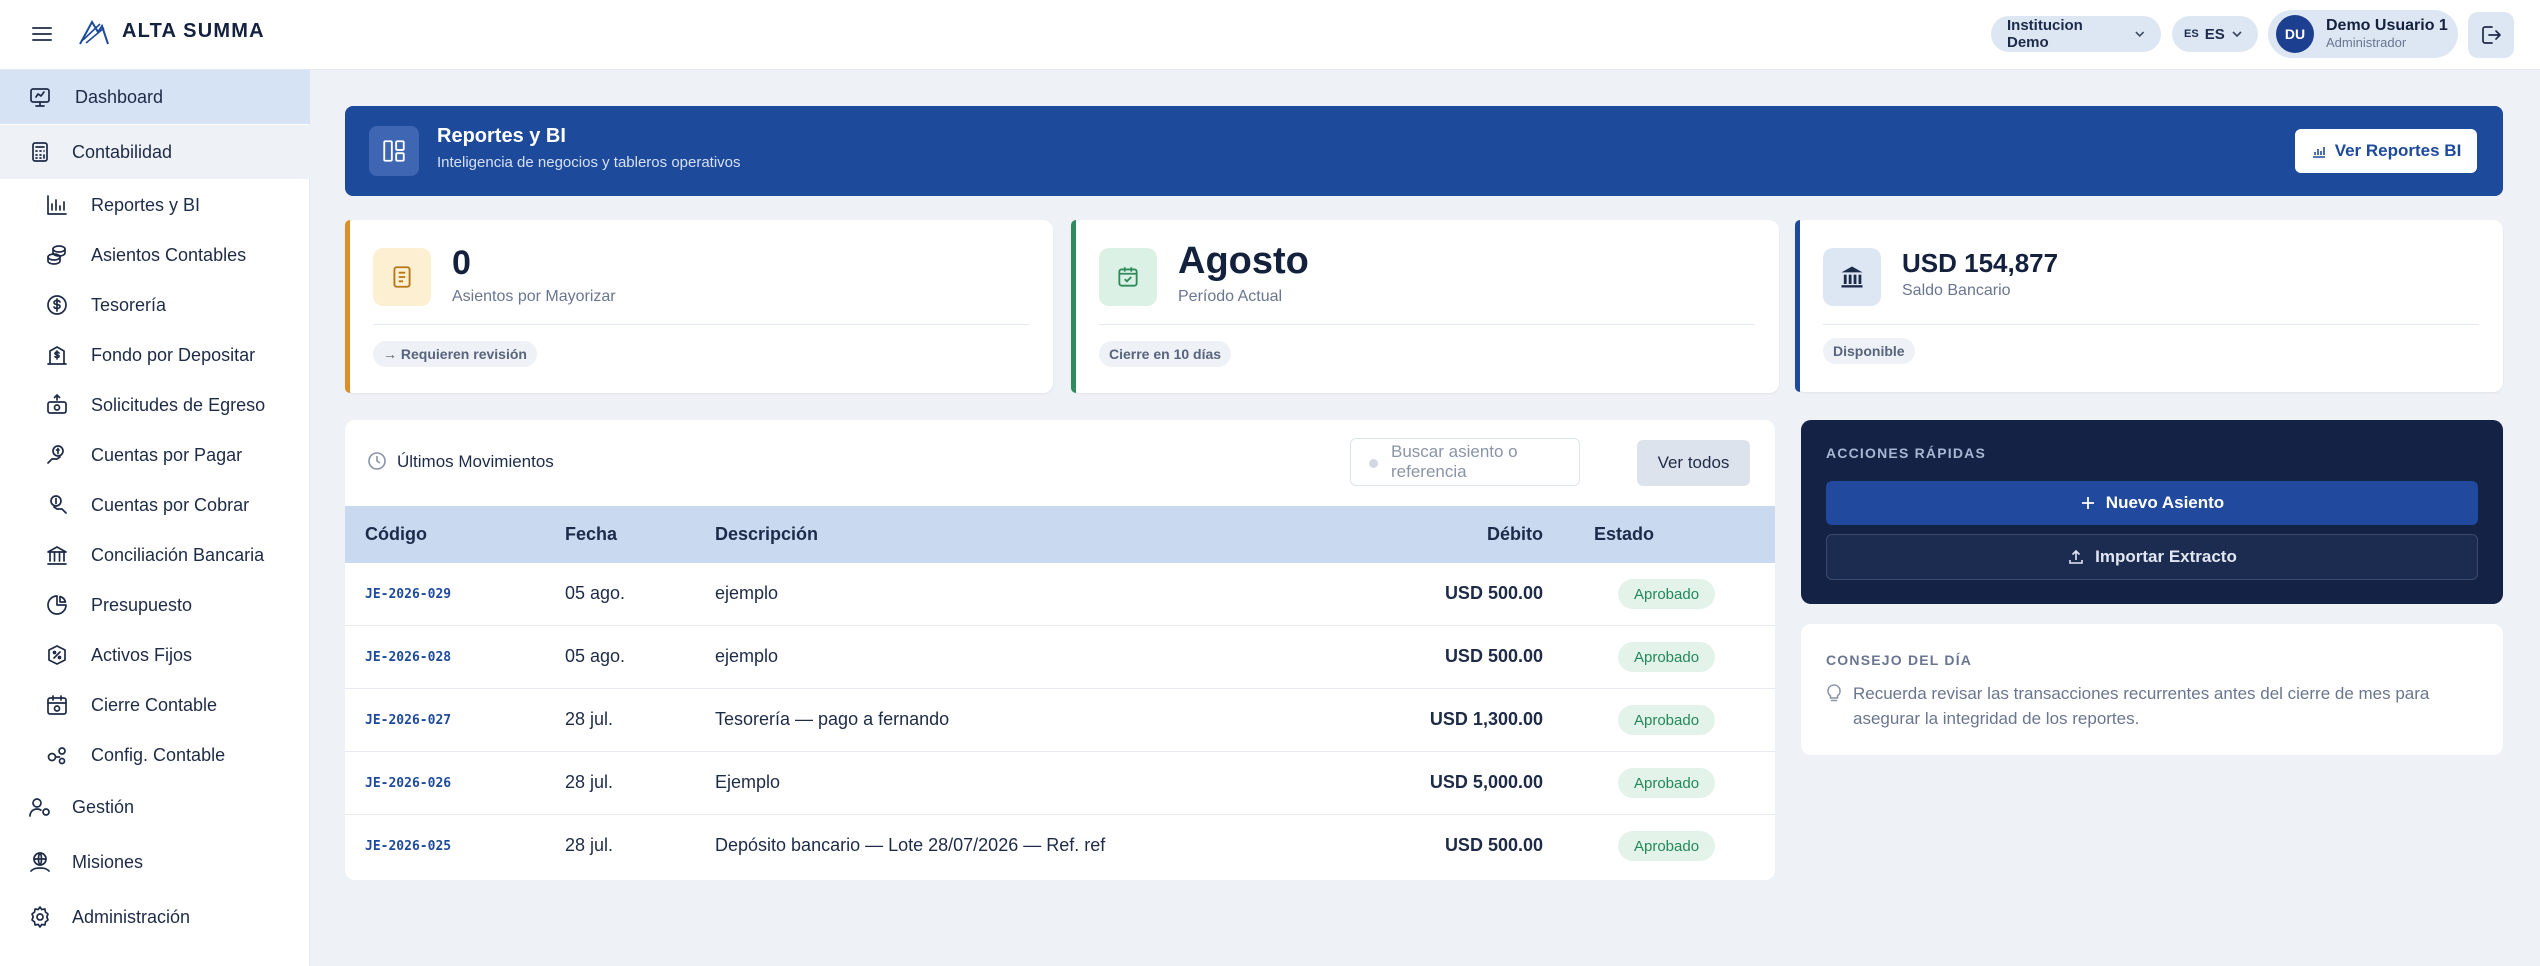  What do you see at coordinates (155, 255) in the screenshot?
I see `sidebar-subitem-asientos: Asientos Contables` at bounding box center [155, 255].